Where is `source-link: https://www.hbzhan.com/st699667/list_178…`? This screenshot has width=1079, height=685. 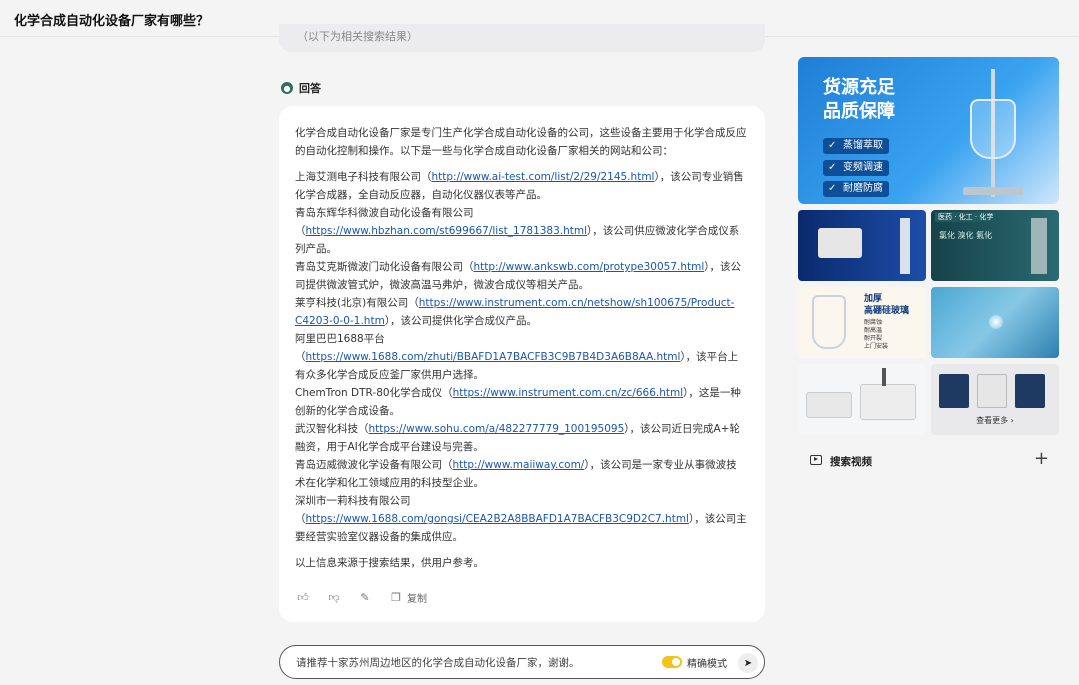
source-link: https://www.hbzhan.com/st699667/list_178… is located at coordinates (447, 231).